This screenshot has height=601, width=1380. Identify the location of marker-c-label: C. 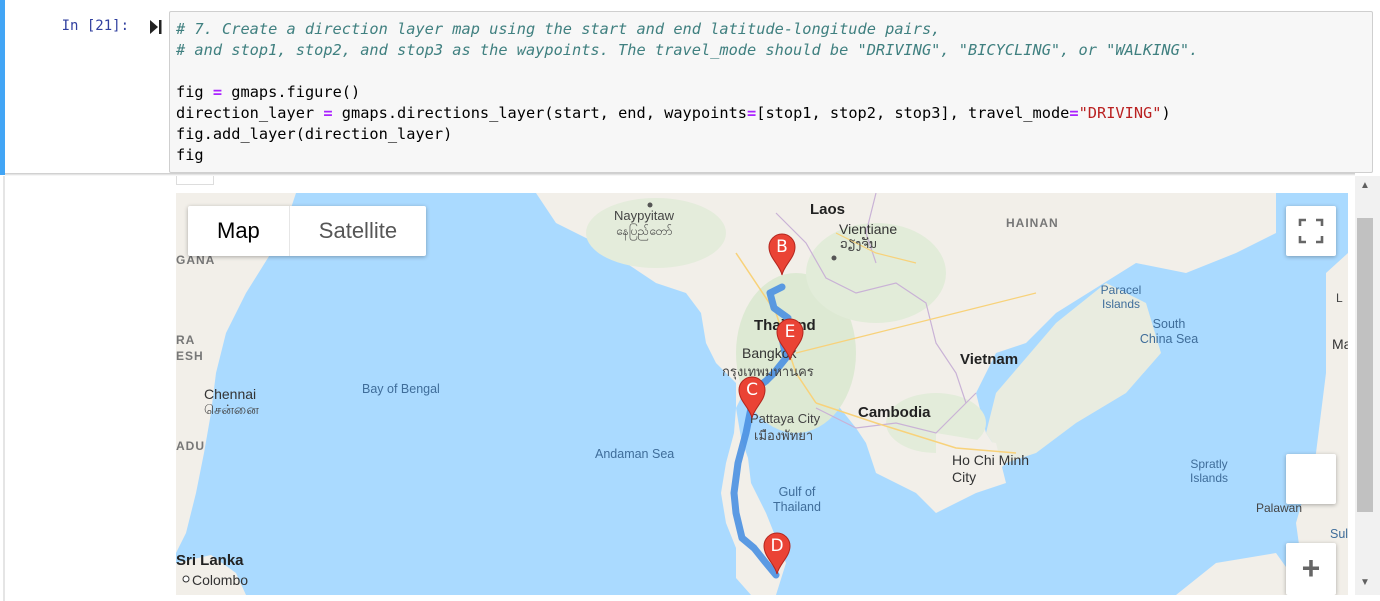
(752, 390).